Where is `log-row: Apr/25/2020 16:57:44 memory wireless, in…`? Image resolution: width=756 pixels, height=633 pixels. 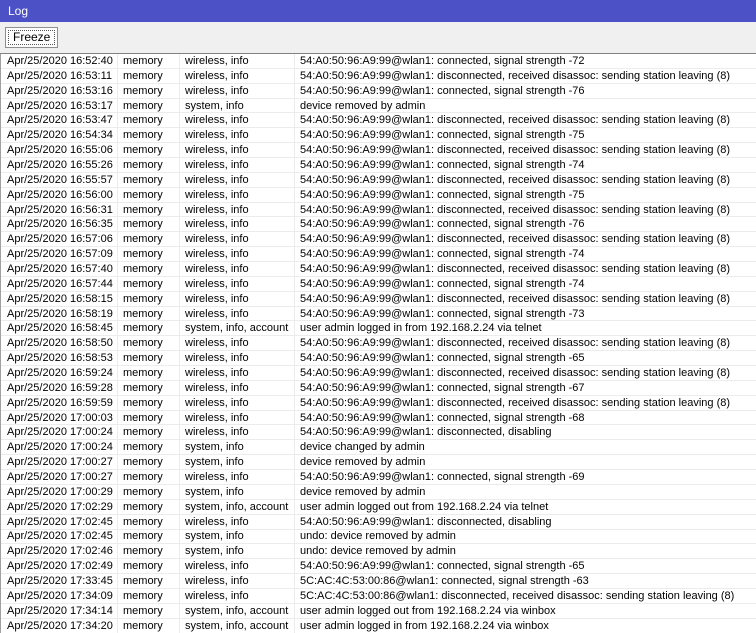
log-row: Apr/25/2020 16:57:44 memory wireless, in… is located at coordinates (378, 284).